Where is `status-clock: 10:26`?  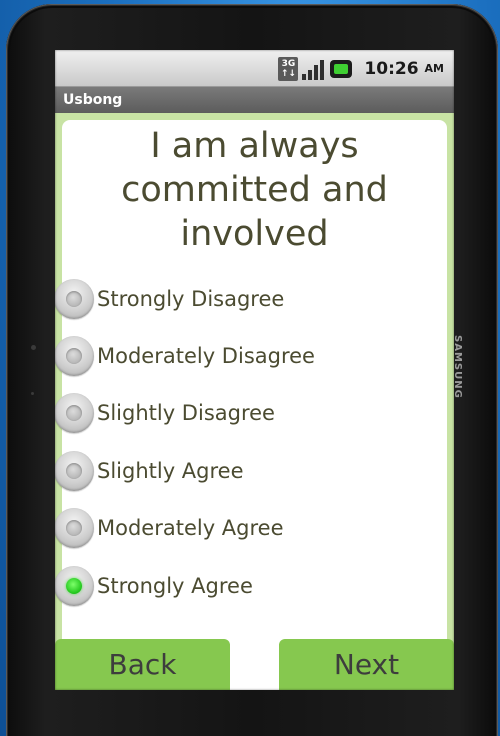 status-clock: 10:26 is located at coordinates (391, 68).